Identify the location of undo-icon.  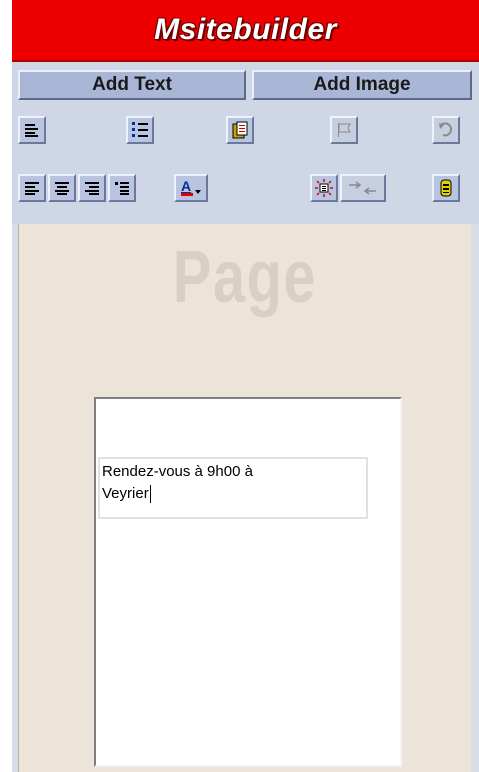
(446, 130).